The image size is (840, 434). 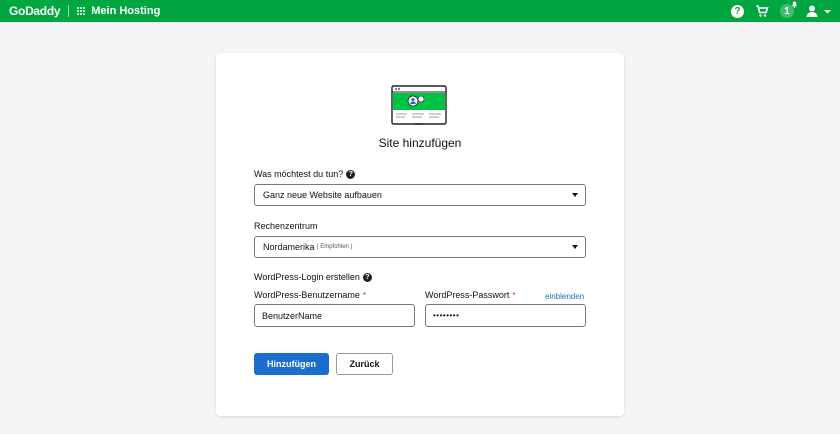 What do you see at coordinates (364, 364) in the screenshot?
I see `back-button: Zurück` at bounding box center [364, 364].